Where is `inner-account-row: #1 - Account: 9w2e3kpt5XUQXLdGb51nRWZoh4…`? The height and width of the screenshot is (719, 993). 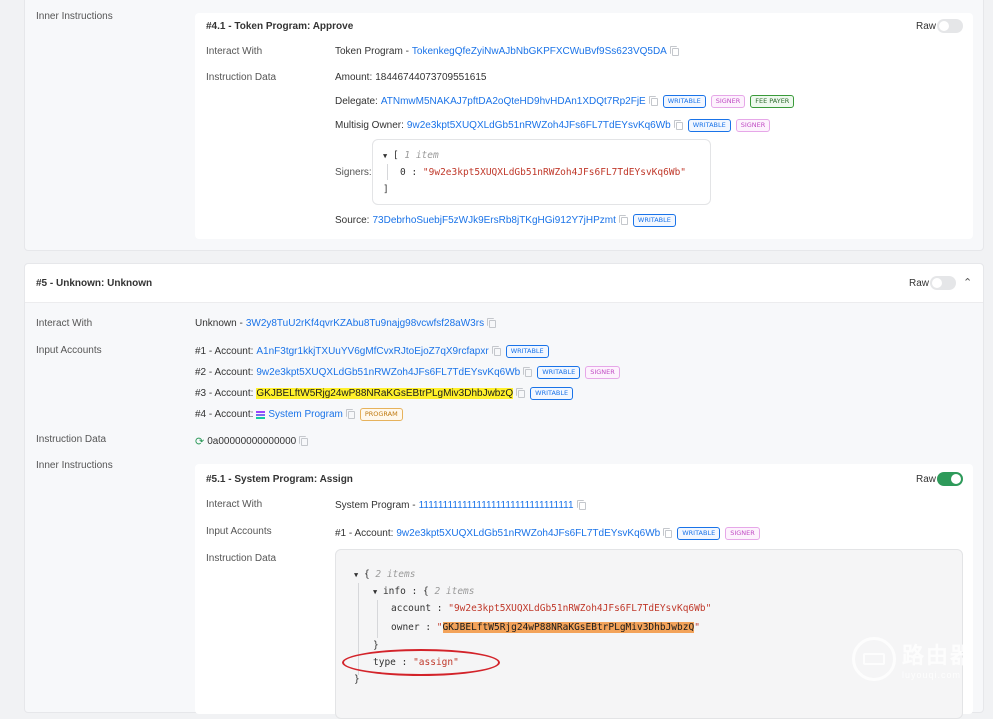 inner-account-row: #1 - Account: 9w2e3kpt5XUQXLdGb51nRWZoh4… is located at coordinates (547, 533).